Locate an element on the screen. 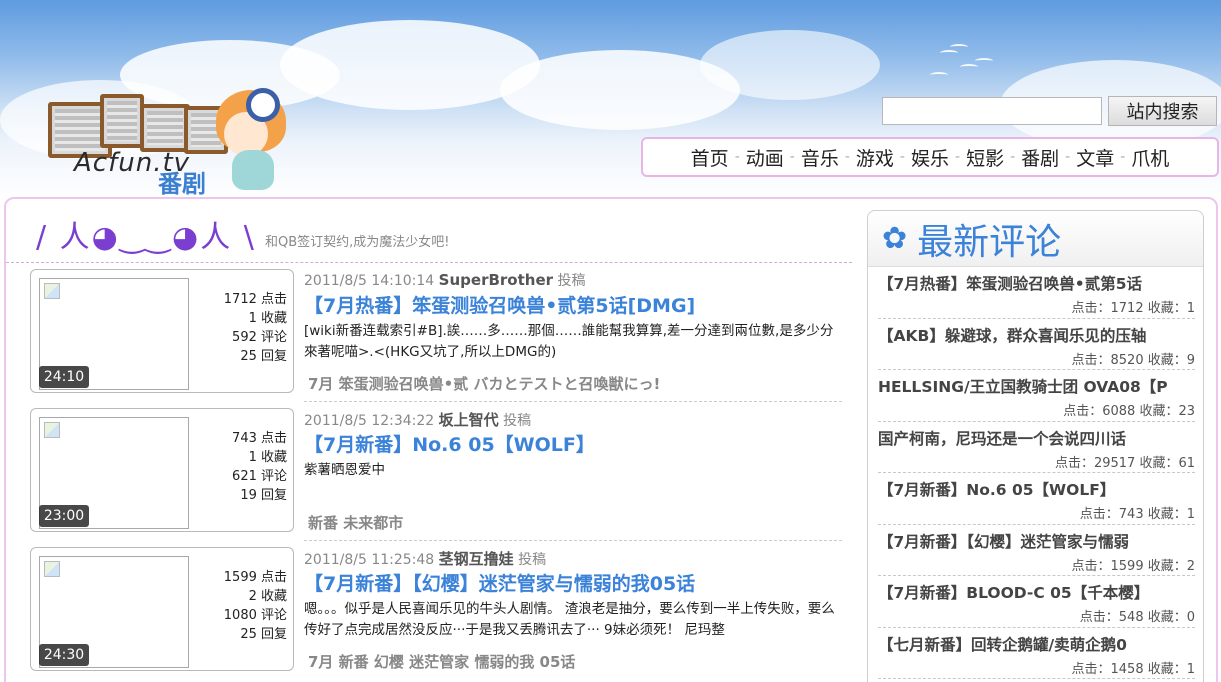 The image size is (1221, 682). duration-badge: 23:00 is located at coordinates (64, 516).